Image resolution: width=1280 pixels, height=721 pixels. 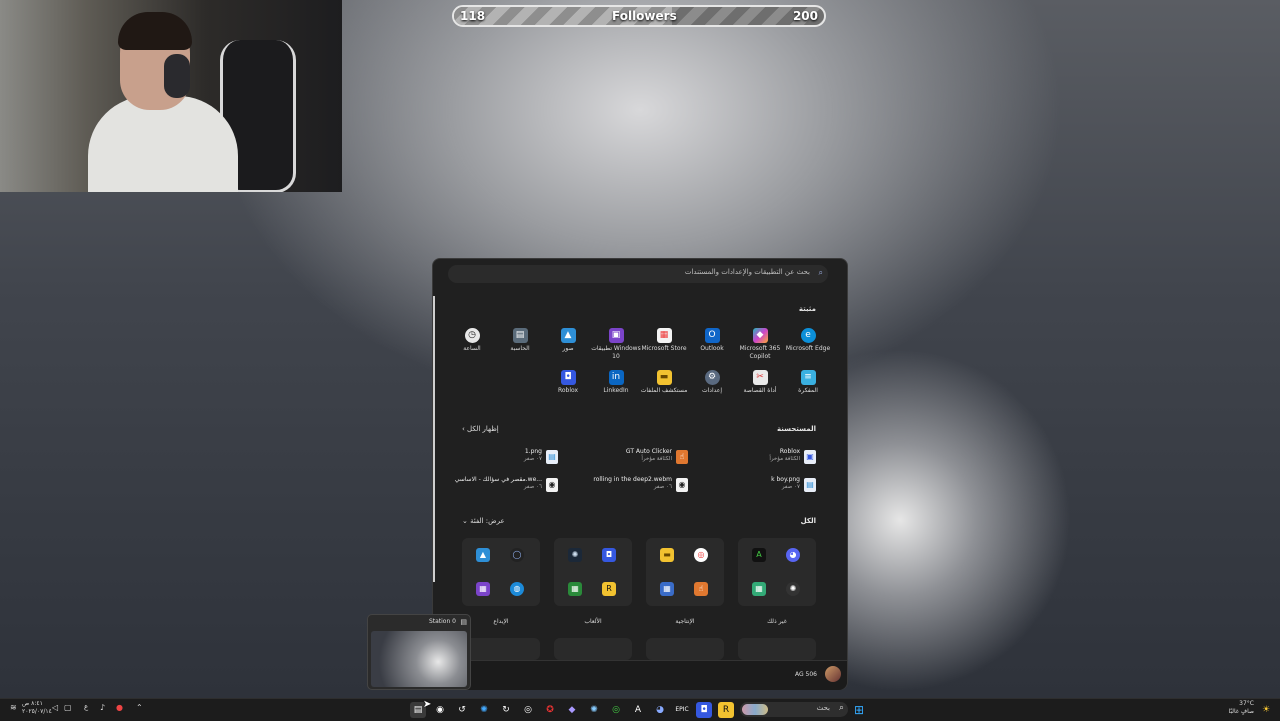 I want to click on category-tile-games: ◘ ✺ R ▦, so click(x=593, y=572).